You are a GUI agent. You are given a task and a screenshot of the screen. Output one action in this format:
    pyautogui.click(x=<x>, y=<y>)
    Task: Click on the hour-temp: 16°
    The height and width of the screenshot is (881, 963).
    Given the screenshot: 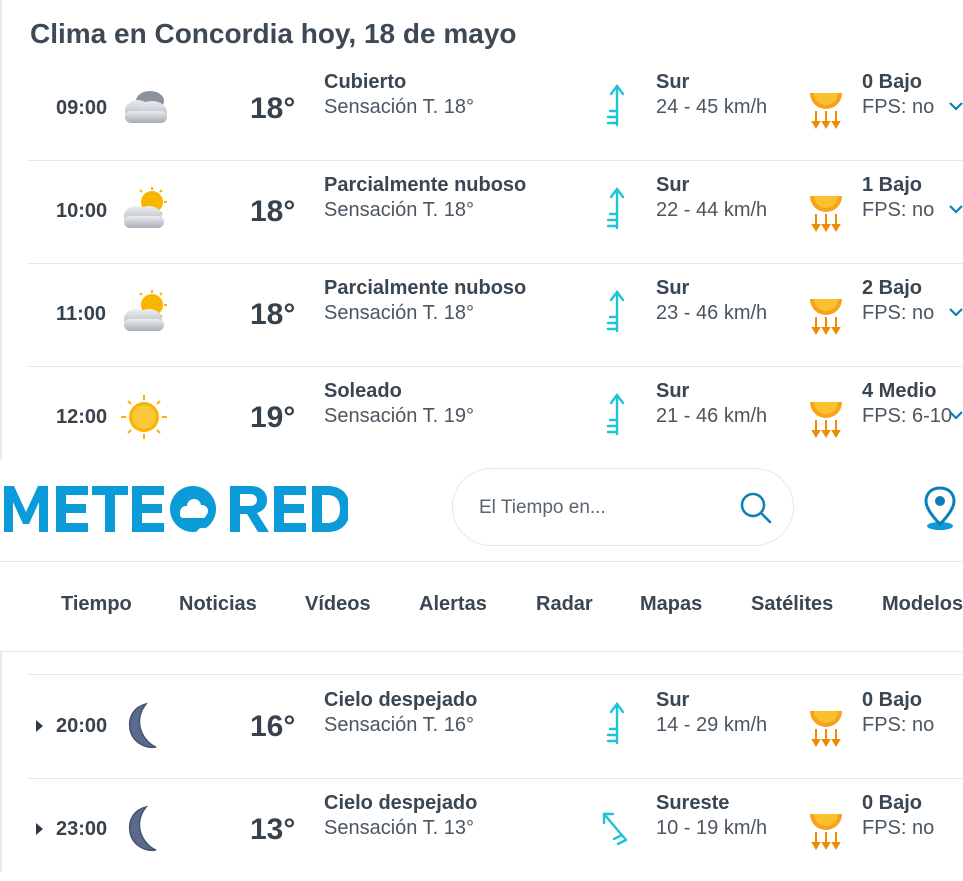 What is the action you would take?
    pyautogui.click(x=273, y=726)
    